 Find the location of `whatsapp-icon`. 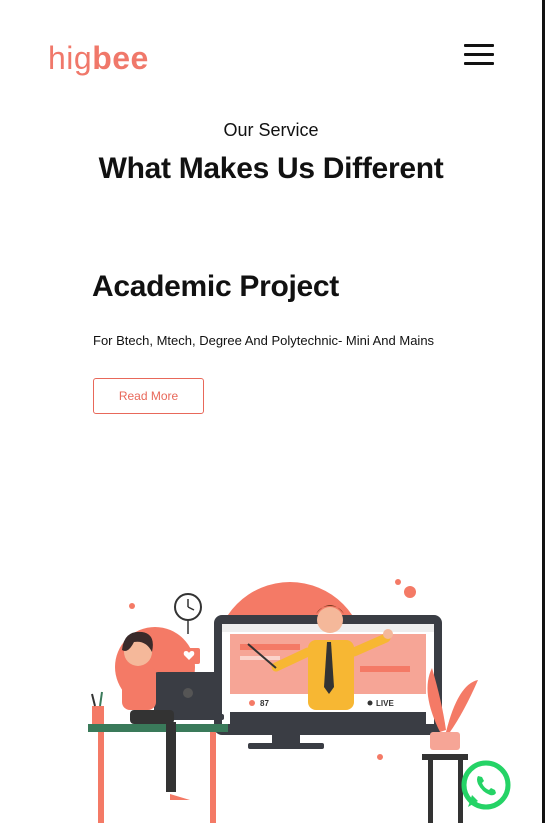

whatsapp-icon is located at coordinates (486, 785).